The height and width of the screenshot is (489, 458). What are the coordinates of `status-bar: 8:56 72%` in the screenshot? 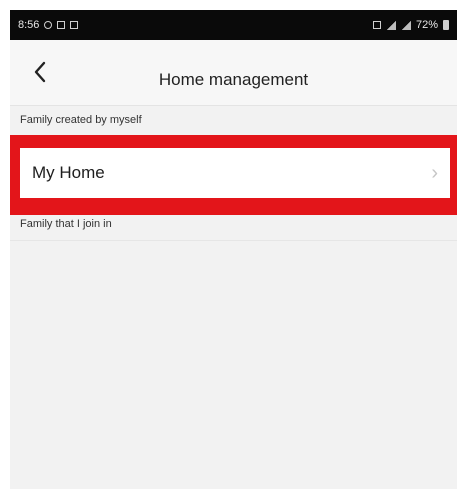 It's located at (233, 25).